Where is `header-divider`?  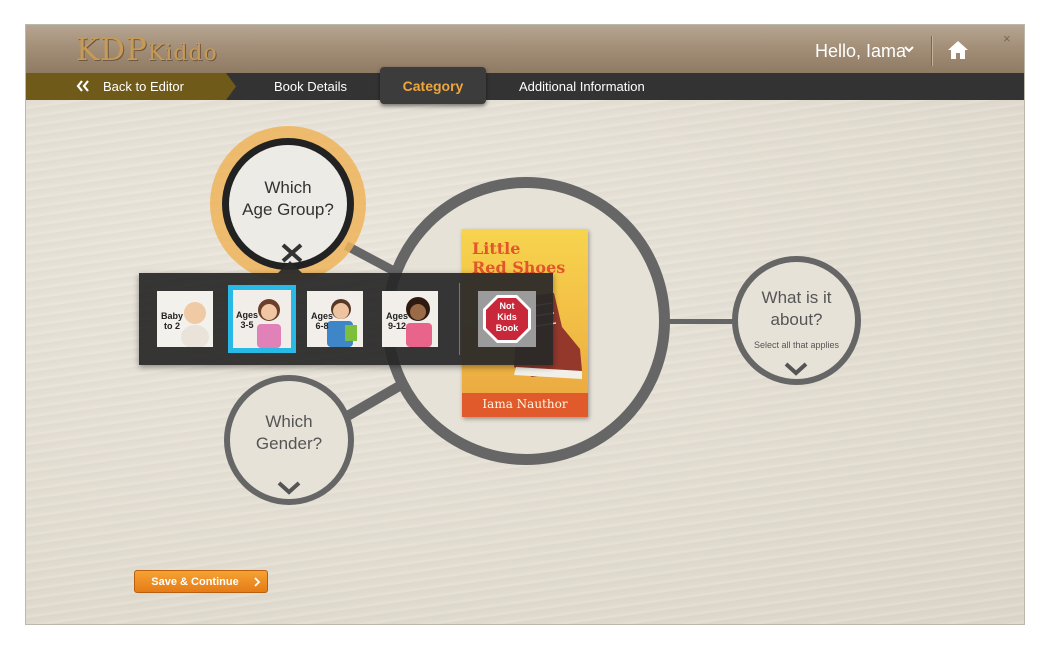
header-divider is located at coordinates (932, 51).